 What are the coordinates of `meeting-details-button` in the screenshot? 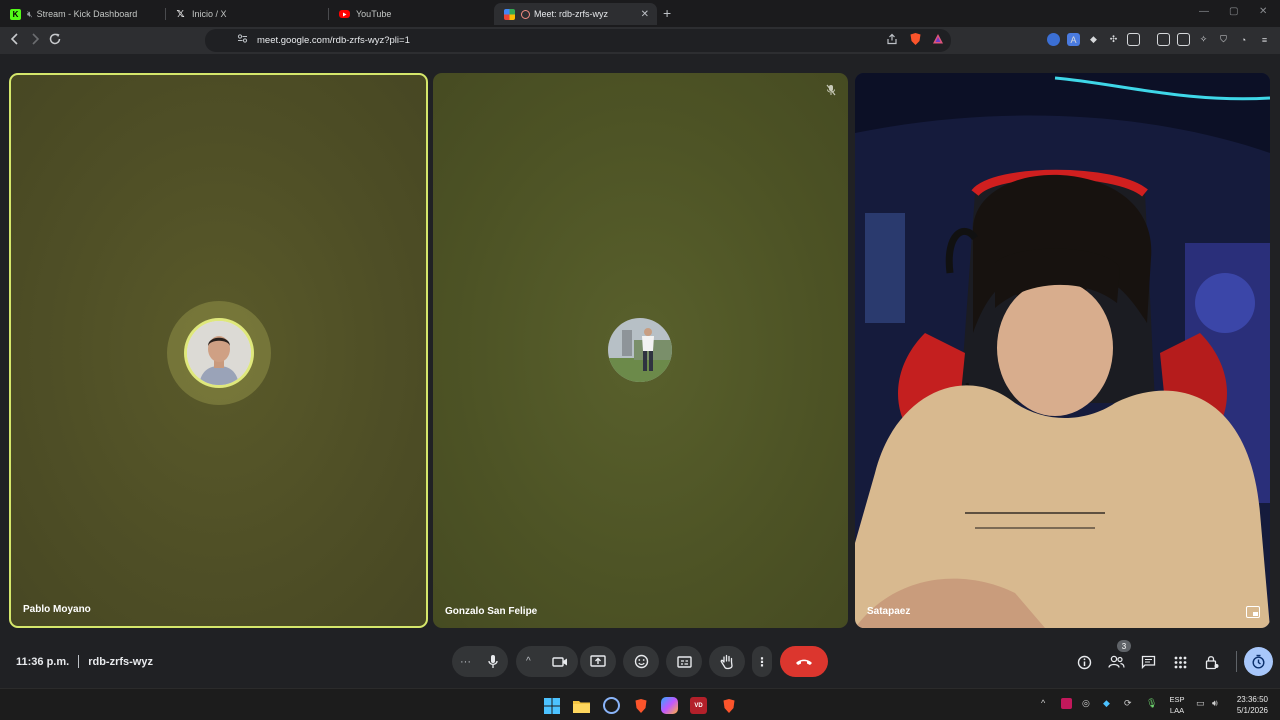 It's located at (1084, 662).